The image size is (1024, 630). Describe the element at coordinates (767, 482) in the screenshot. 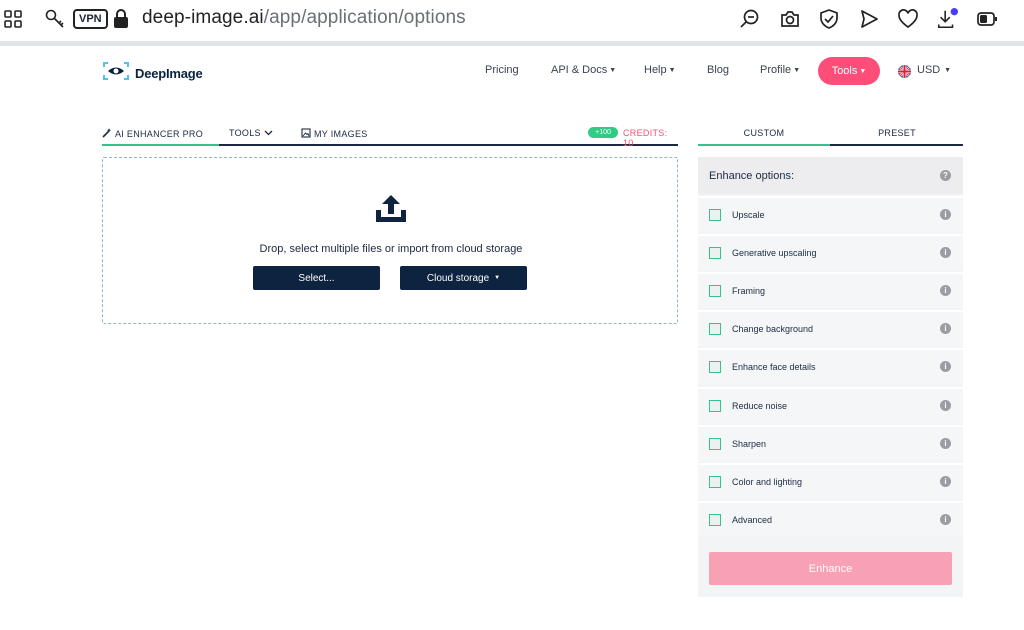

I see `option-label: Color and lighting` at that location.